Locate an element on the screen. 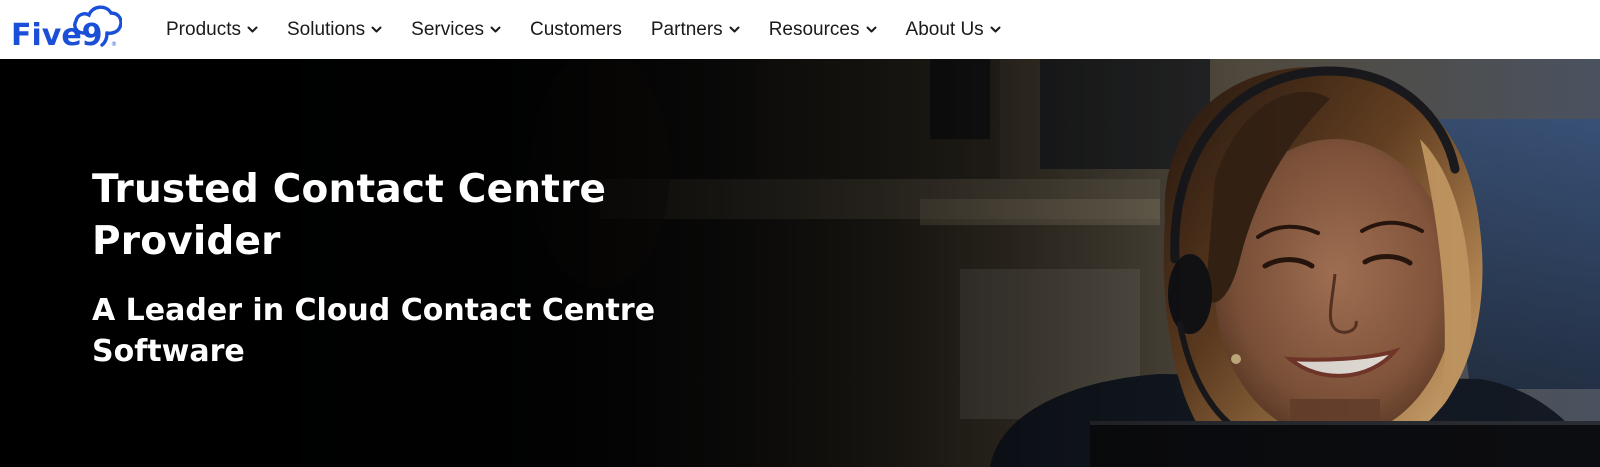 The image size is (1600, 467). five9-logo: Five9 ® is located at coordinates (66, 24).